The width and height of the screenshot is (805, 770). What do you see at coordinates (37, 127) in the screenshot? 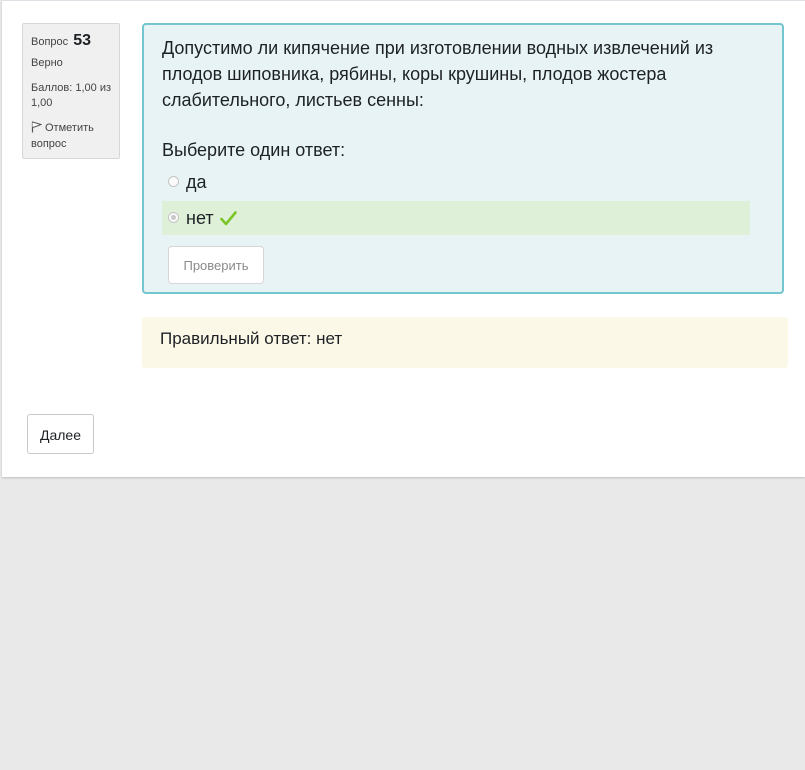
I see `flag-icon` at bounding box center [37, 127].